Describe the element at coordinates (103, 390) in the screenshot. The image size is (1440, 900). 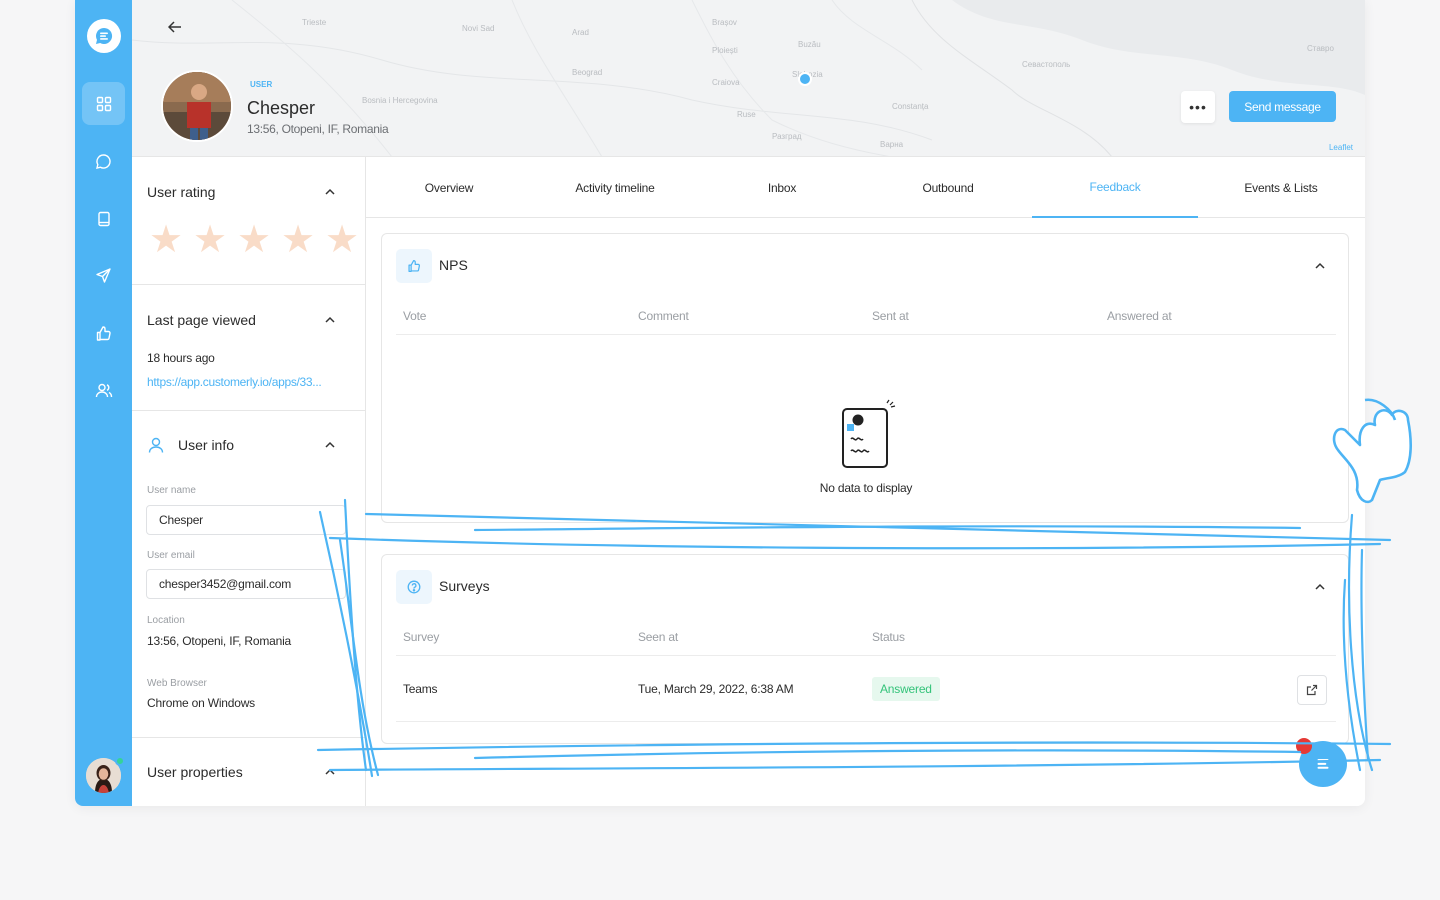
I see `users-icon` at that location.